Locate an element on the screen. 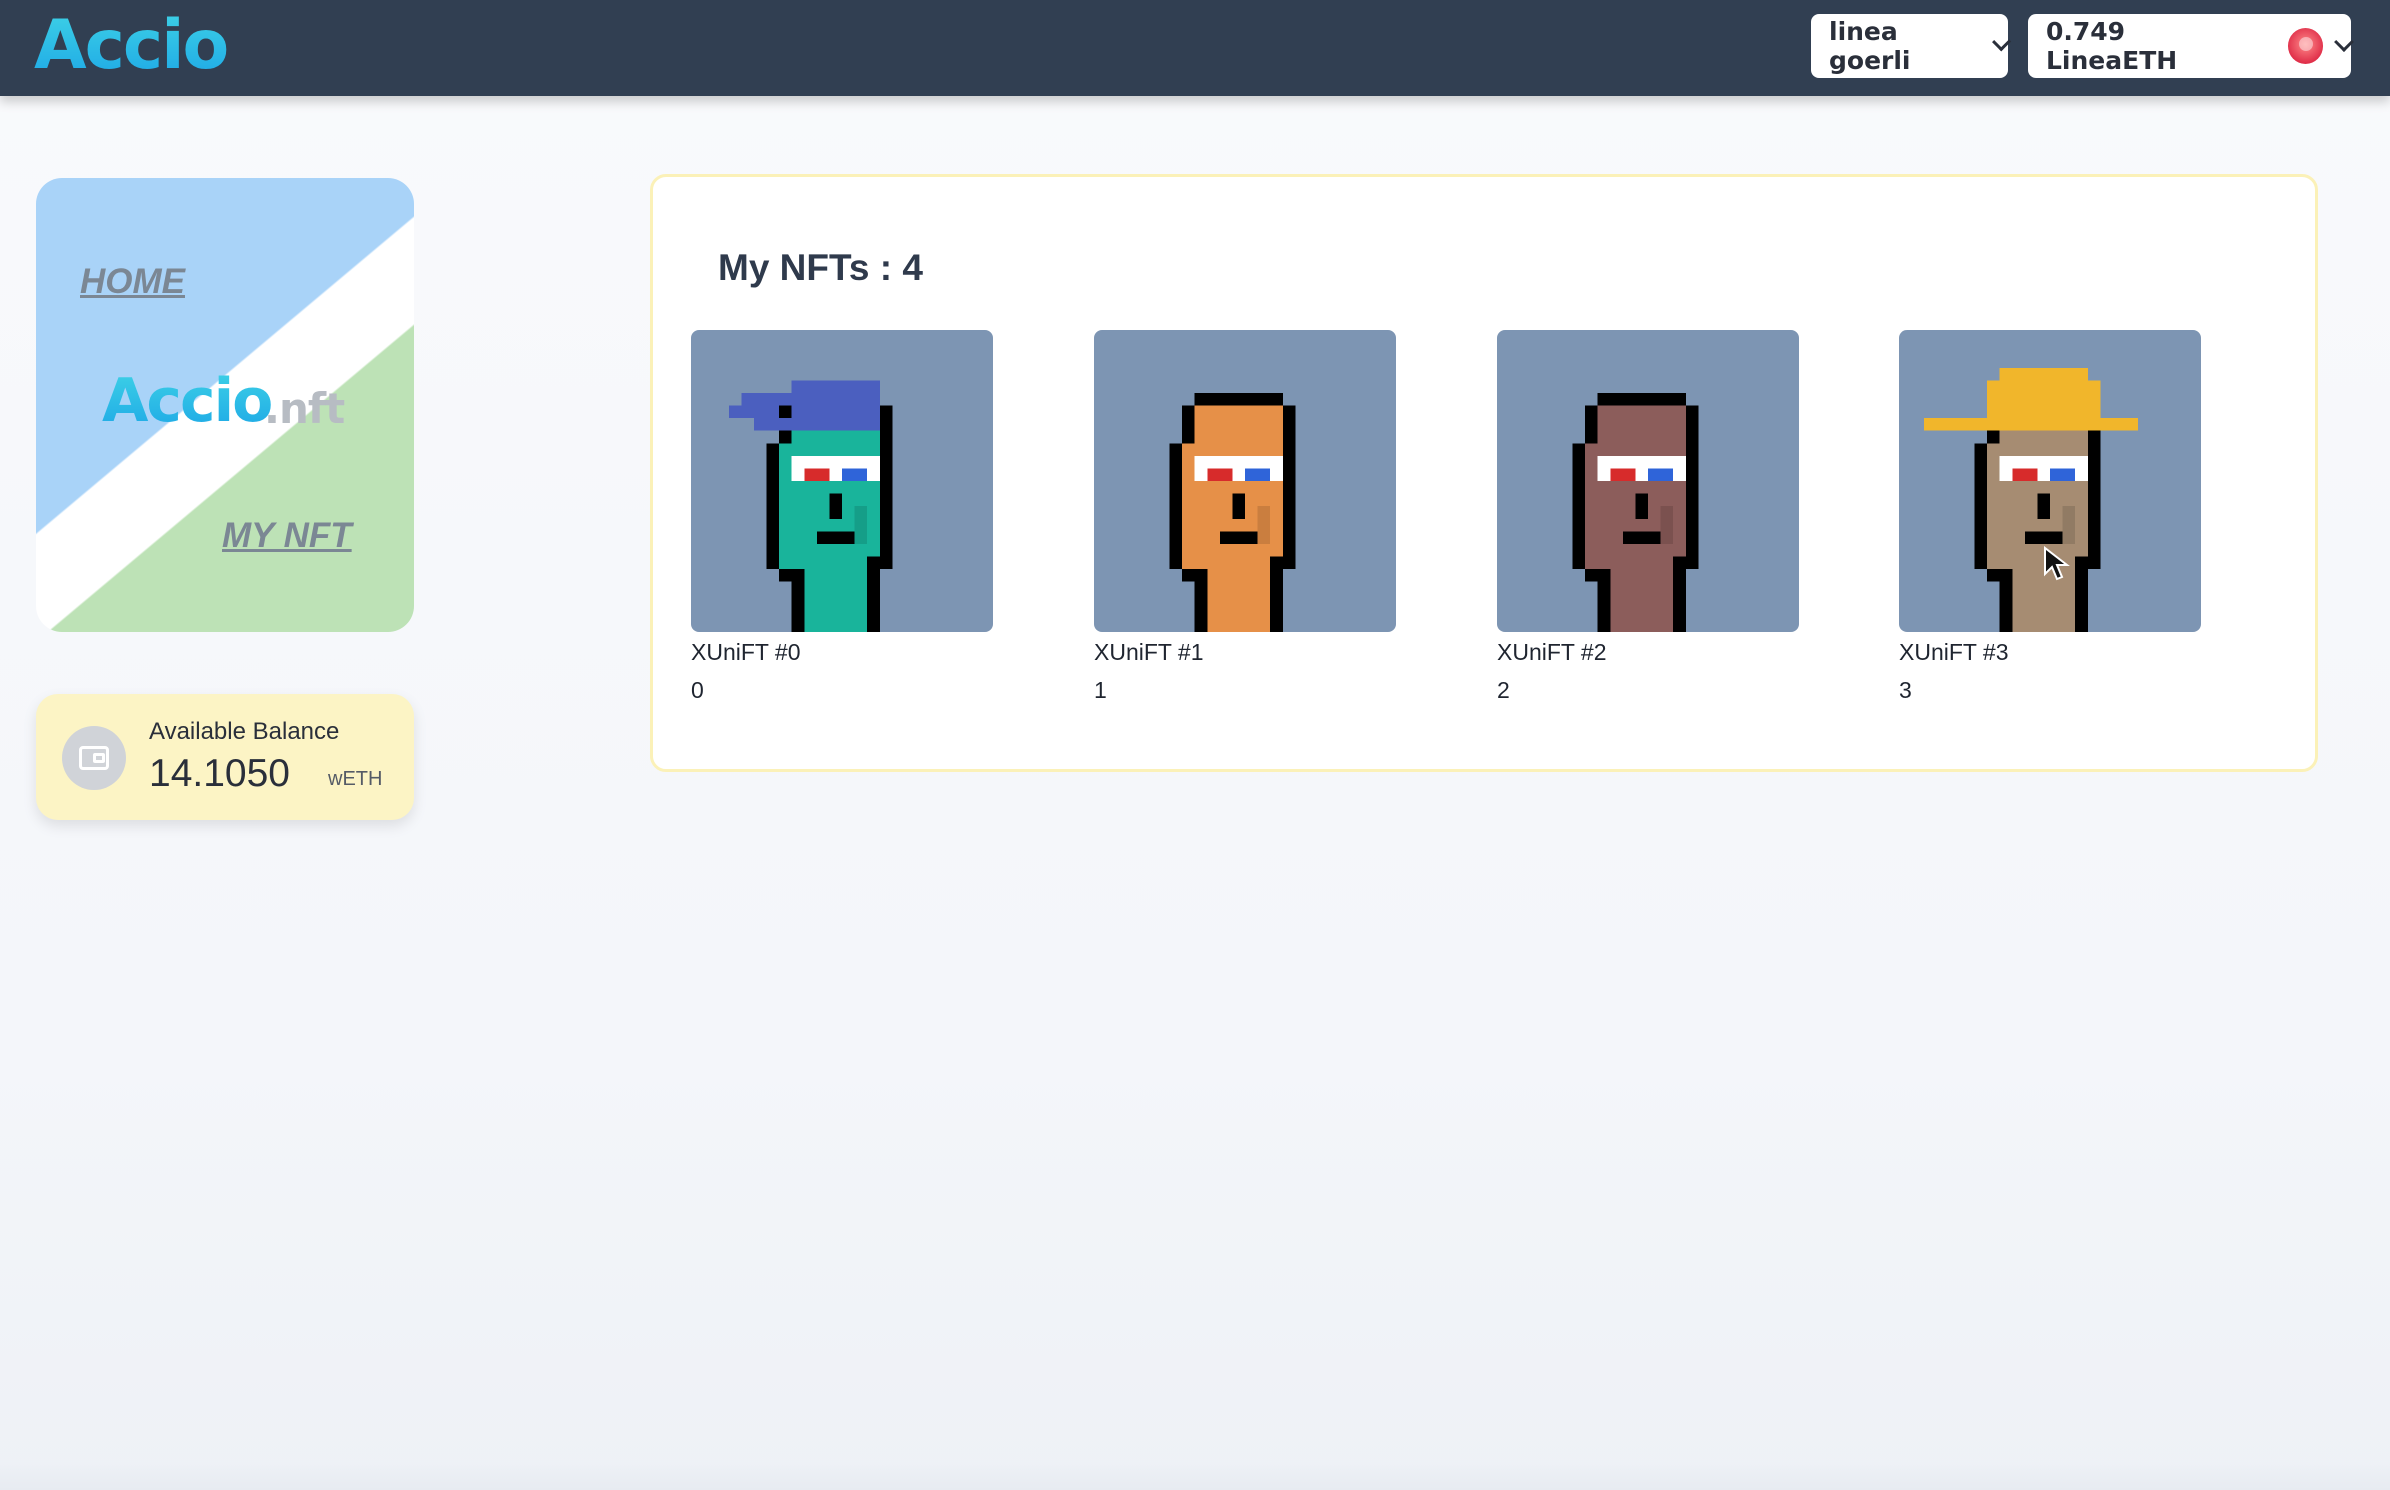 This screenshot has width=2390, height=1490. nft-name: XUniFT #1 is located at coordinates (1149, 652).